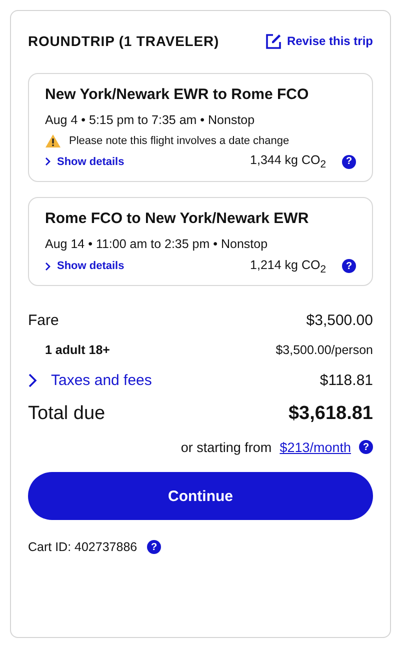  Describe the element at coordinates (346, 380) in the screenshot. I see `taxes-value: $118.81` at that location.